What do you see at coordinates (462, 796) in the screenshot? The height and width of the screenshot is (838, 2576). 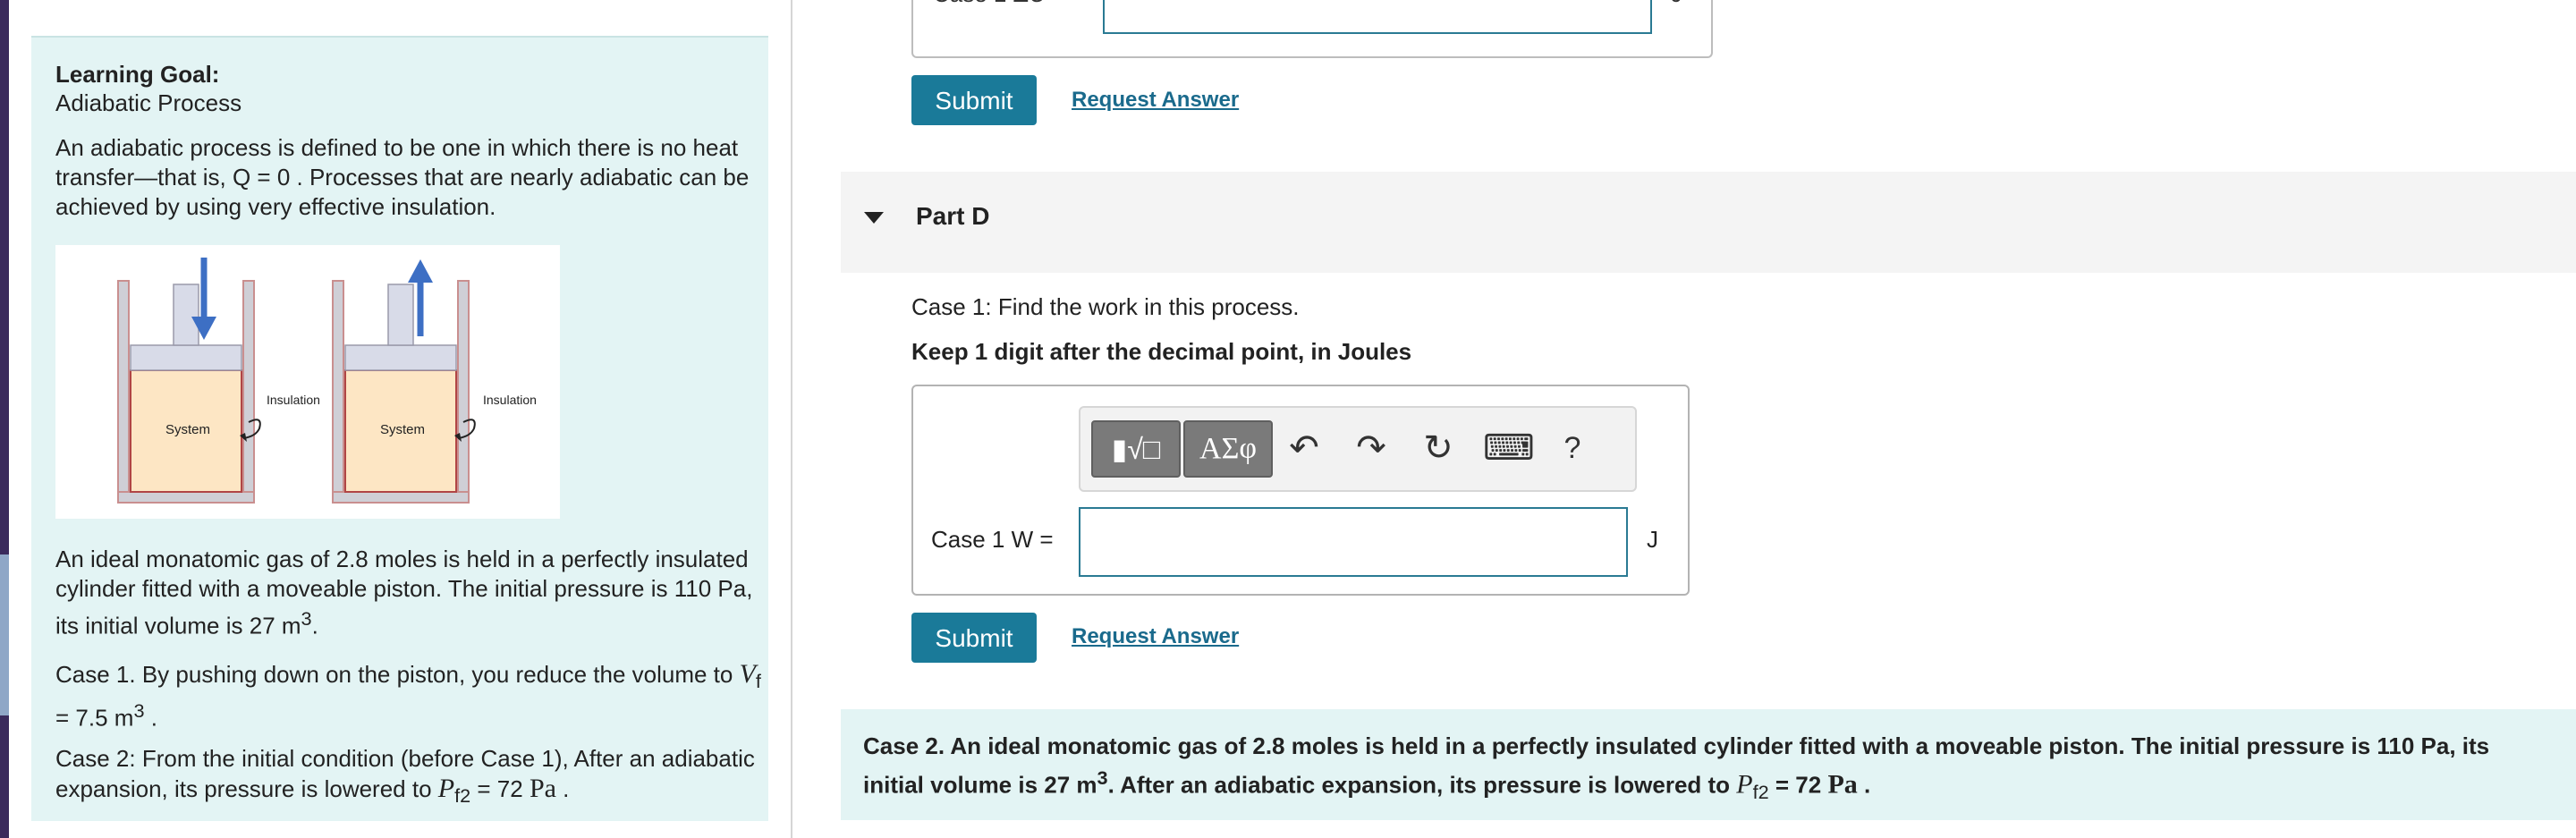 I see `case2-sub: f2` at bounding box center [462, 796].